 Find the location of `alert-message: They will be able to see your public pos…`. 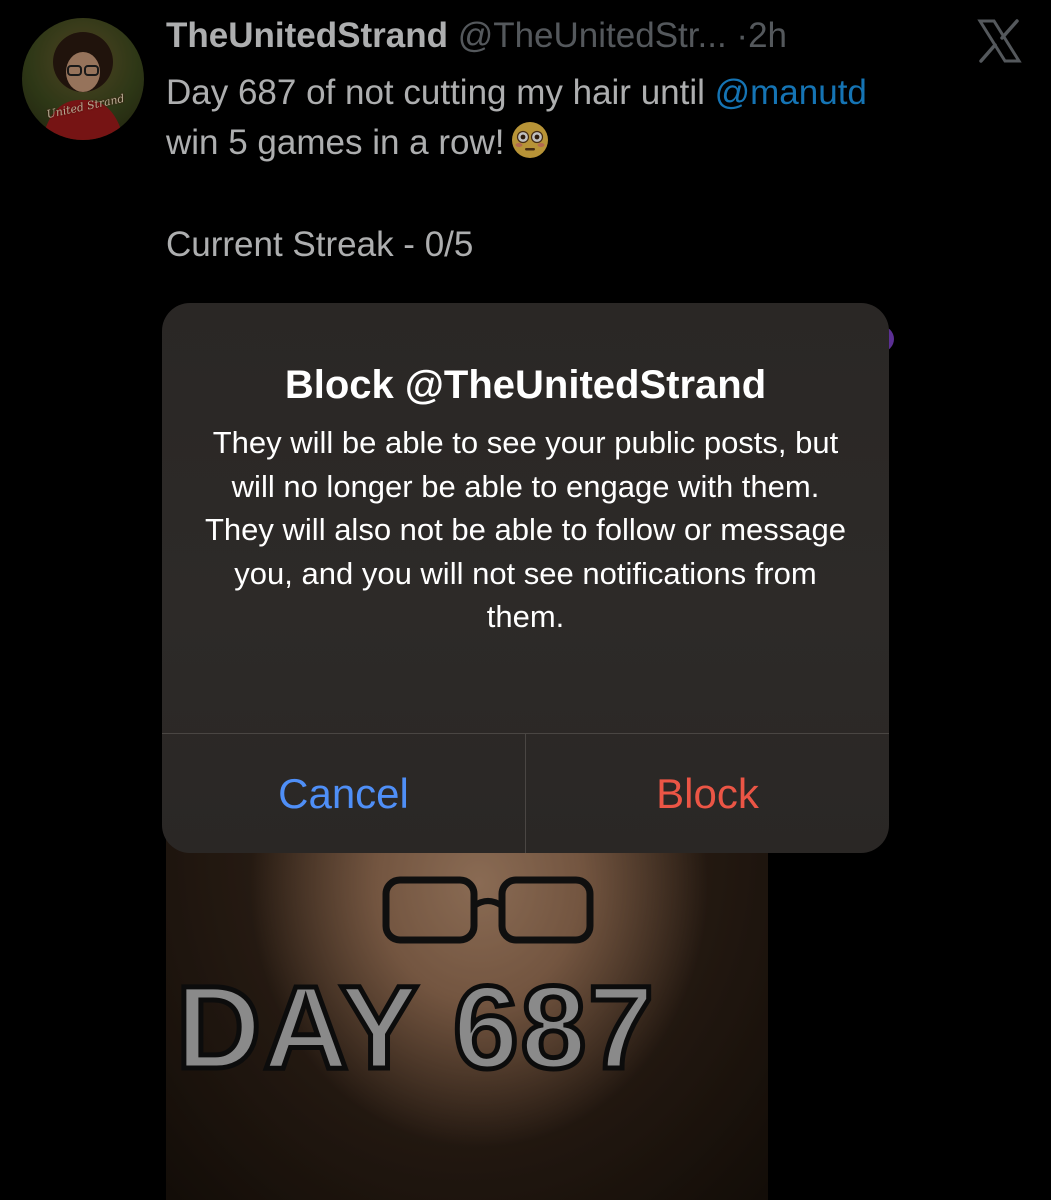

alert-message: They will be able to see your public pos… is located at coordinates (525, 529).